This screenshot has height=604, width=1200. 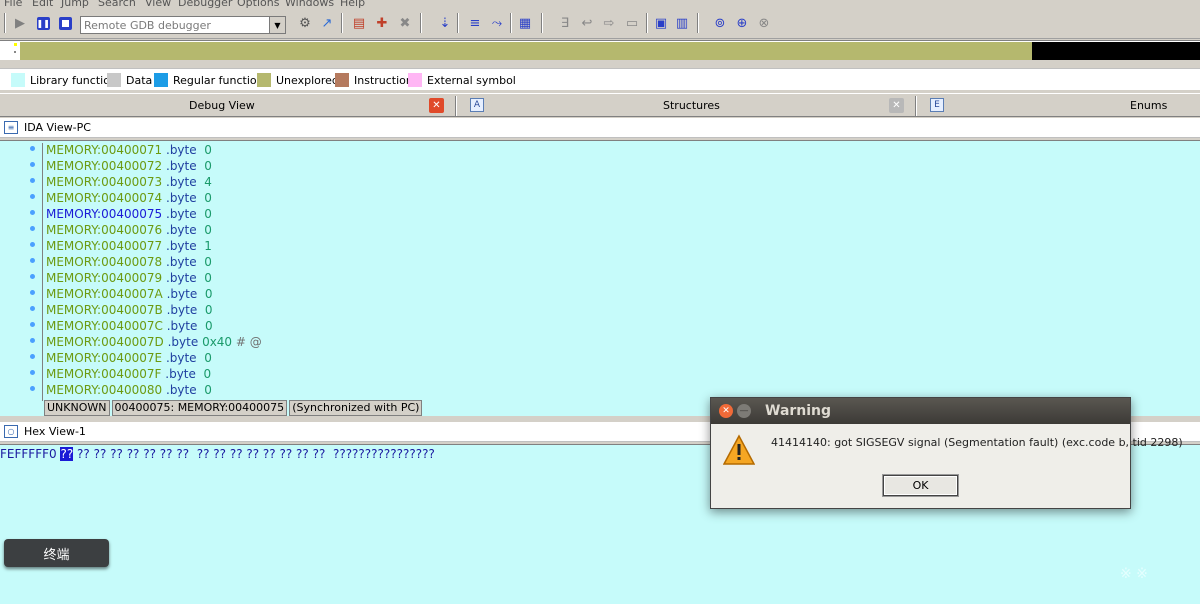 I want to click on listing-line: MEMORY:0040007D .byte 0x40 # @, so click(x=154, y=343).